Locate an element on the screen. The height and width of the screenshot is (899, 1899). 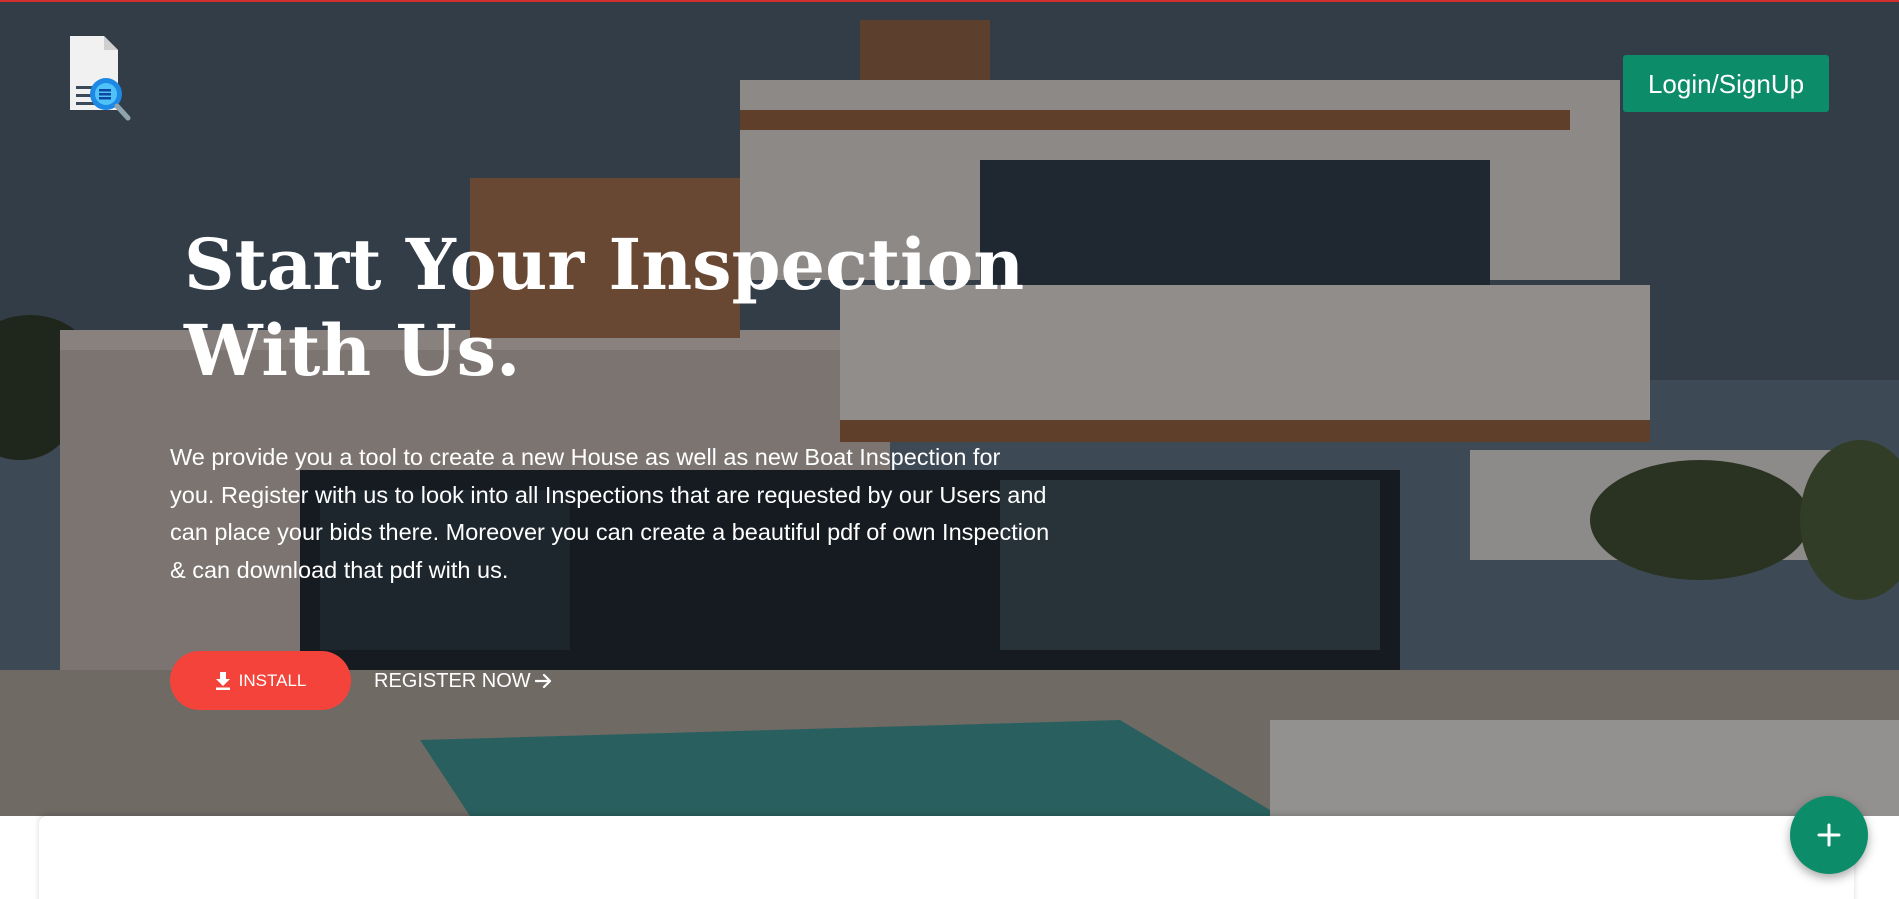
install-button: INSTALL is located at coordinates (260, 680).